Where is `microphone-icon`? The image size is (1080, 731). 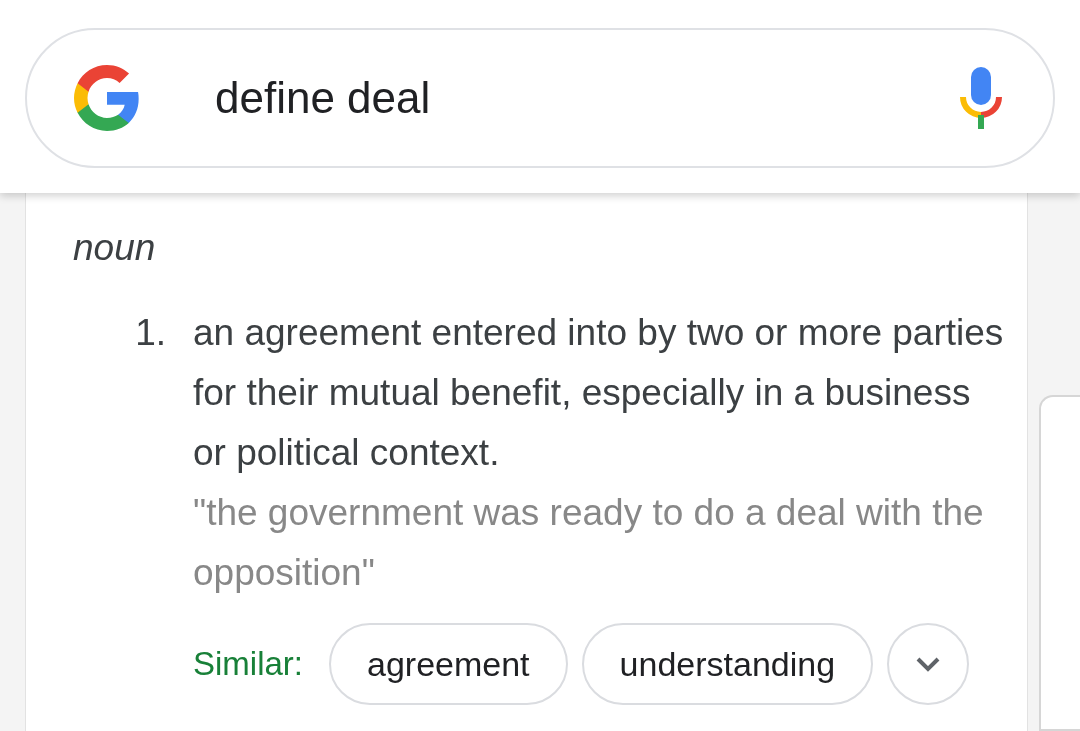
microphone-icon is located at coordinates (981, 98).